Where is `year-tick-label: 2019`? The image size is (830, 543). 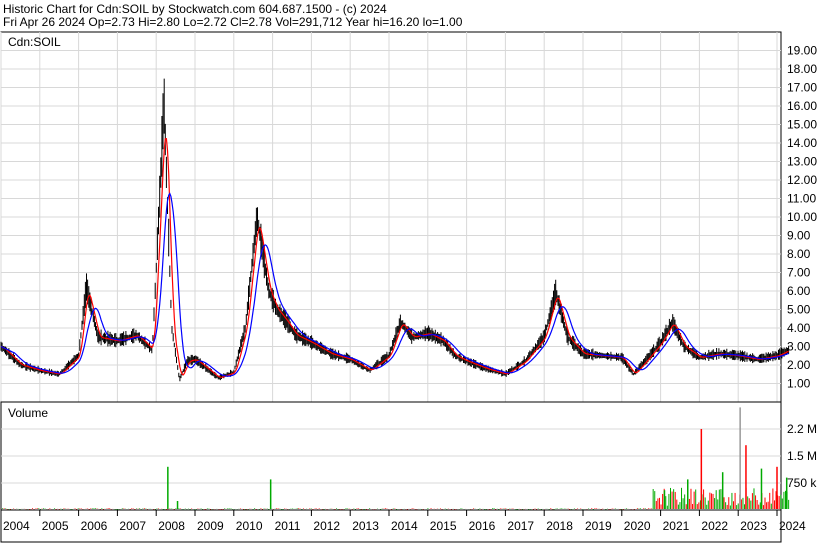
year-tick-label: 2019 is located at coordinates (598, 526).